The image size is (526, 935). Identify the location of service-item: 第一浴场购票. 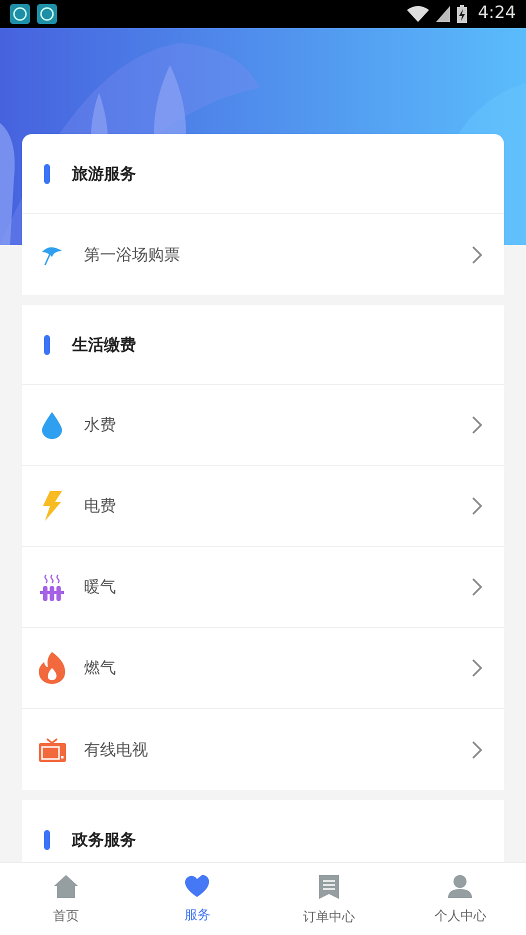
(263, 254).